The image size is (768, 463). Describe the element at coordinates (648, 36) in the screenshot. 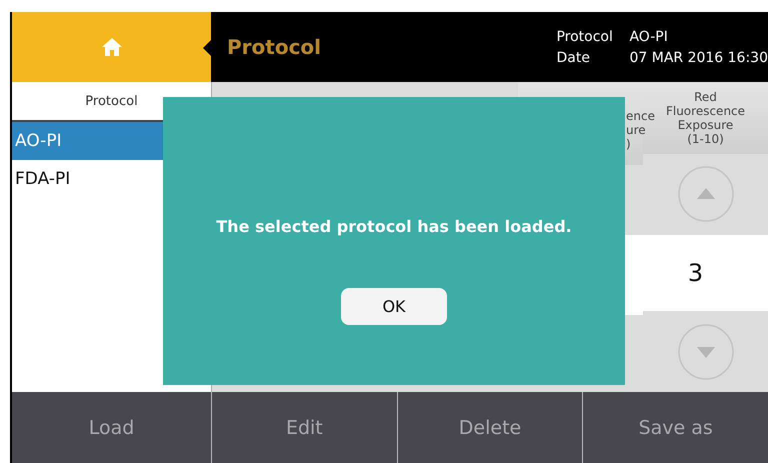

I see `info-value: AO-PI` at that location.